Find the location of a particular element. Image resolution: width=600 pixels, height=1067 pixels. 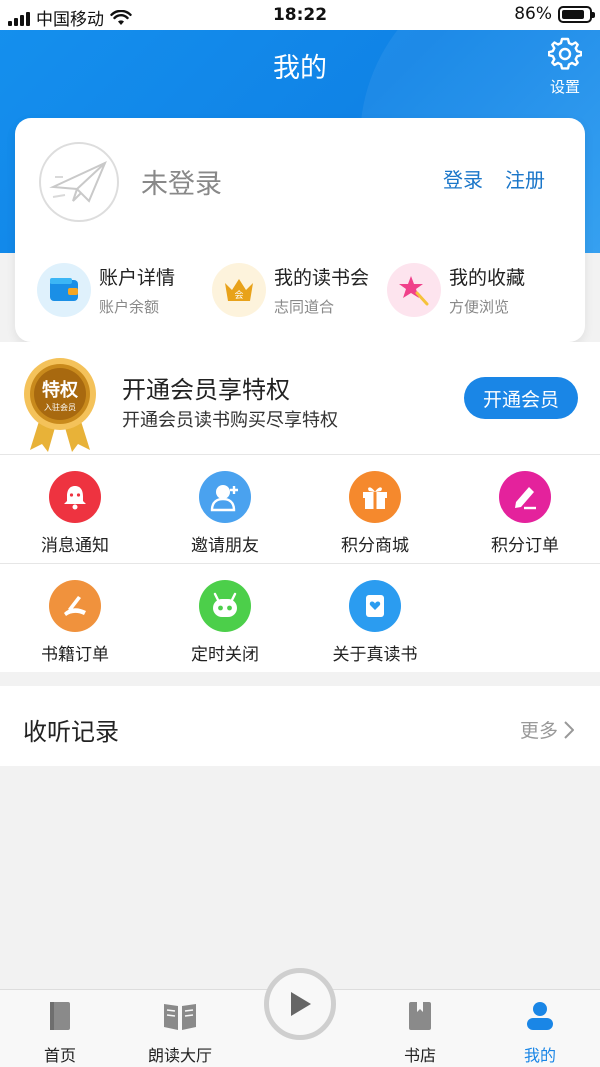

paper-plane-icon is located at coordinates (78, 182).